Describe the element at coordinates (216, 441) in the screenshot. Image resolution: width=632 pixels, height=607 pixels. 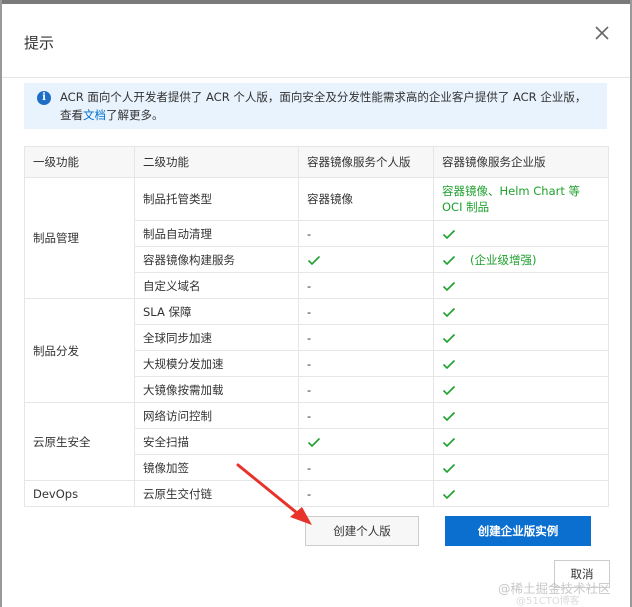
I see `feature-cell: 安全扫描` at that location.